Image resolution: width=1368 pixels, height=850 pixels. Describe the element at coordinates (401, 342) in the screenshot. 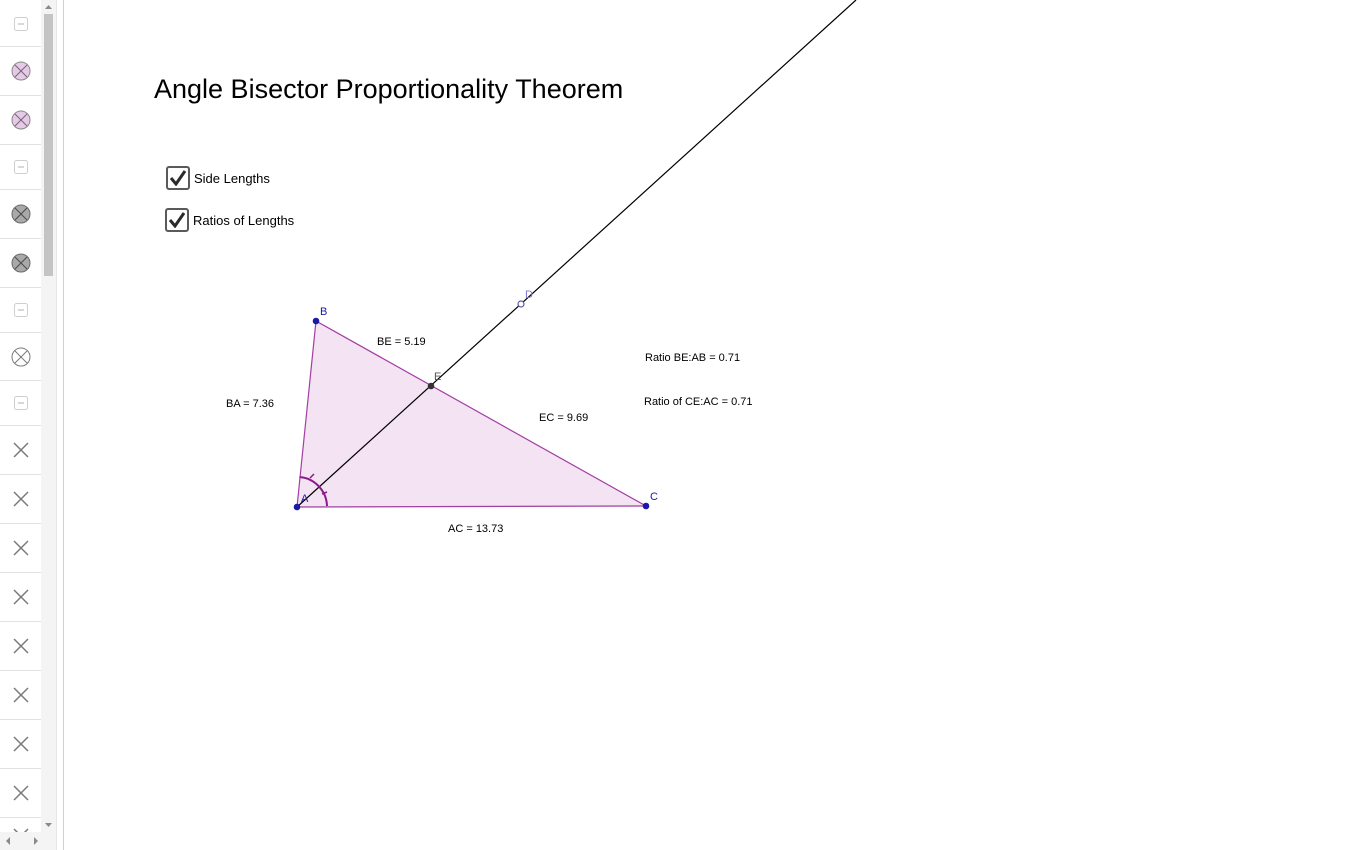

I see `be-length-text: BE = 5.19` at that location.